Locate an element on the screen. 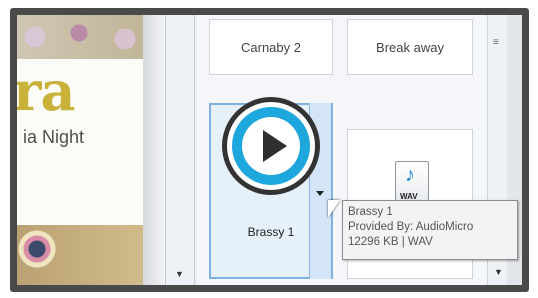  gallery-item-label: Brassy 1 is located at coordinates (271, 232).